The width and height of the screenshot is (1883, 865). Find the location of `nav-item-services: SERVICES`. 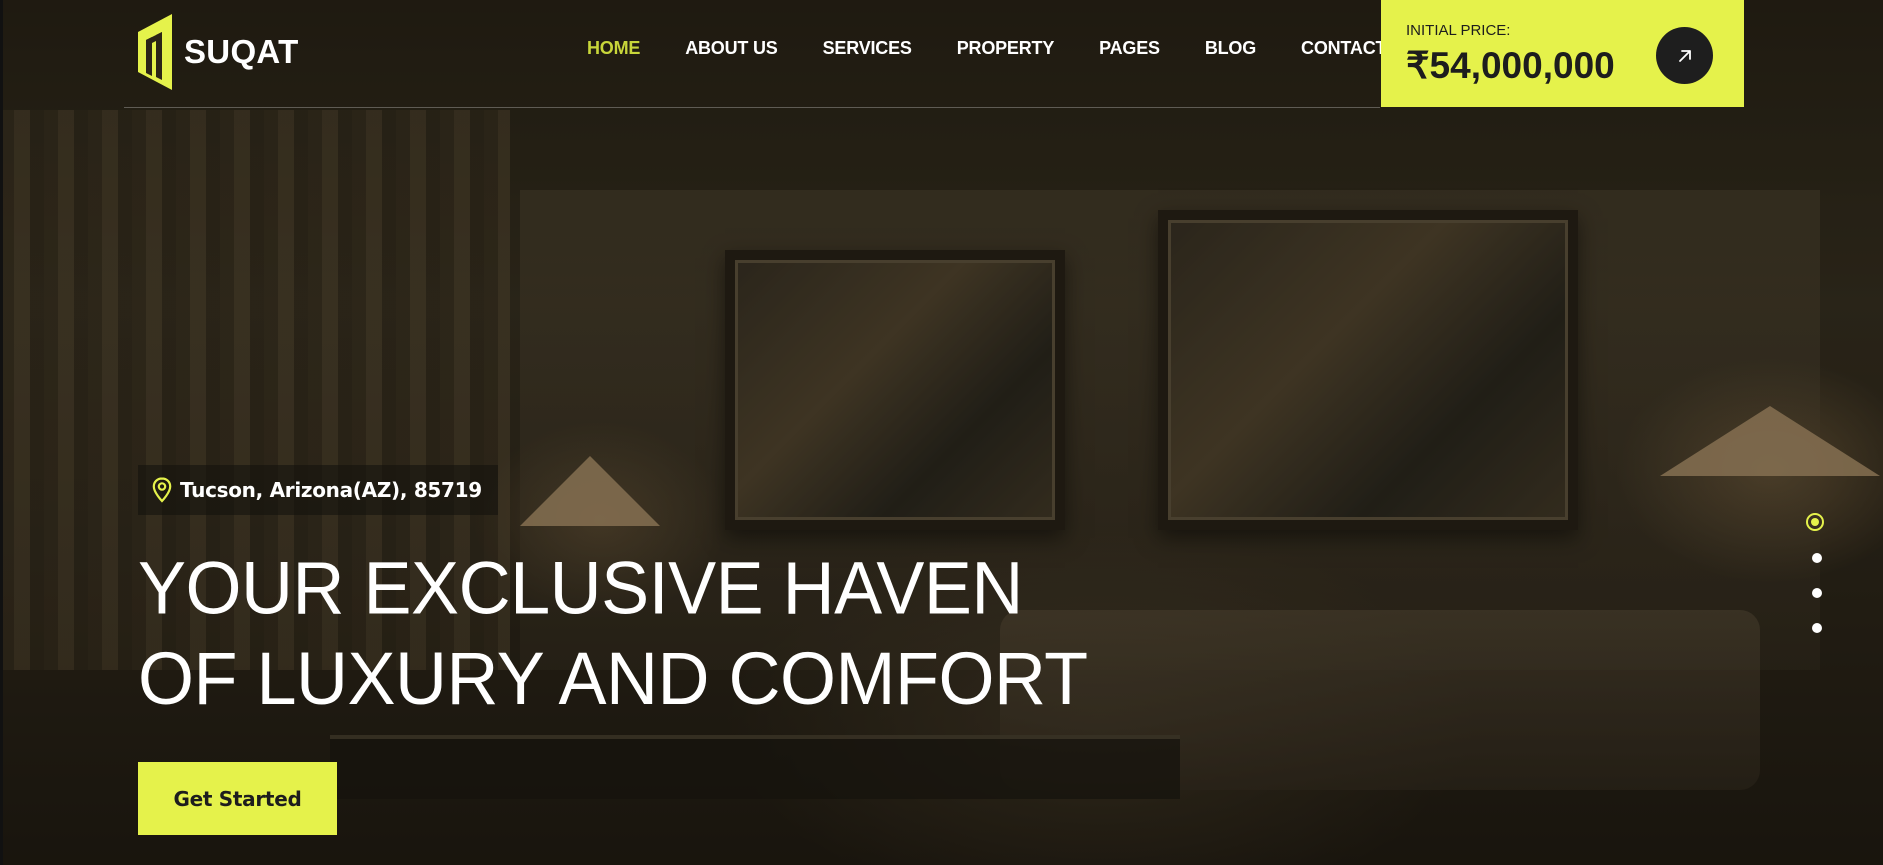

nav-item-services: SERVICES is located at coordinates (867, 48).